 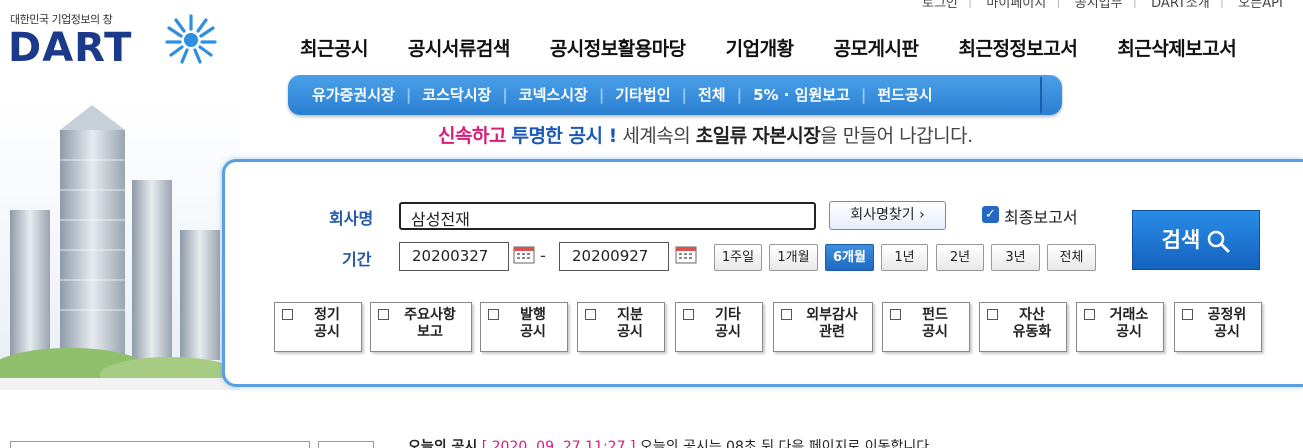 I want to click on logo-sunburst-icon, so click(x=191, y=39).